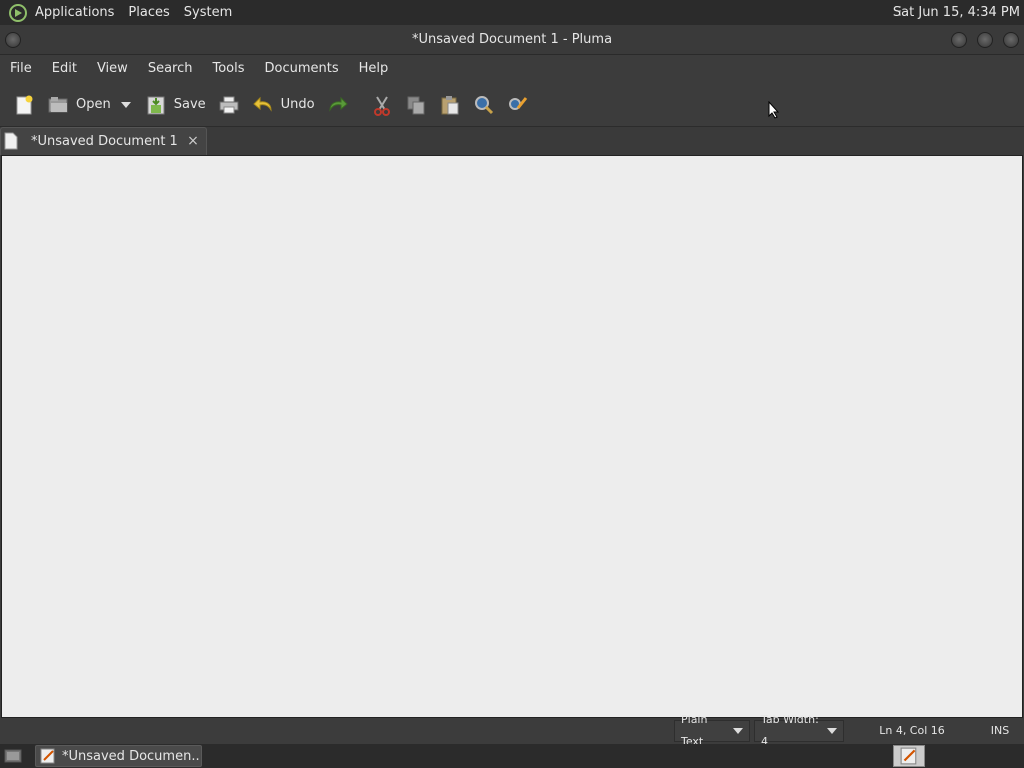 The image size is (1024, 768). I want to click on insert-mode-label: INS, so click(1000, 730).